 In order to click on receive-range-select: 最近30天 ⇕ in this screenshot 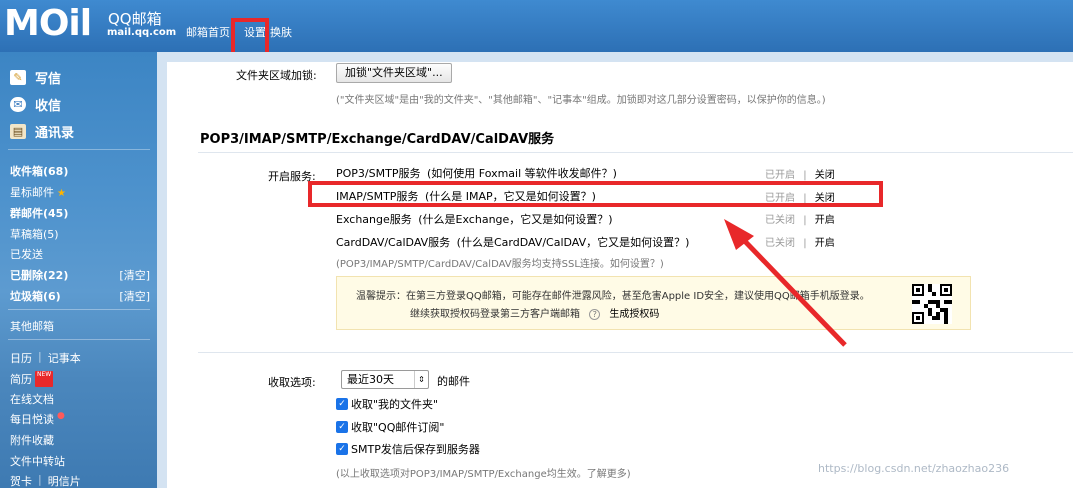, I will do `click(385, 379)`.